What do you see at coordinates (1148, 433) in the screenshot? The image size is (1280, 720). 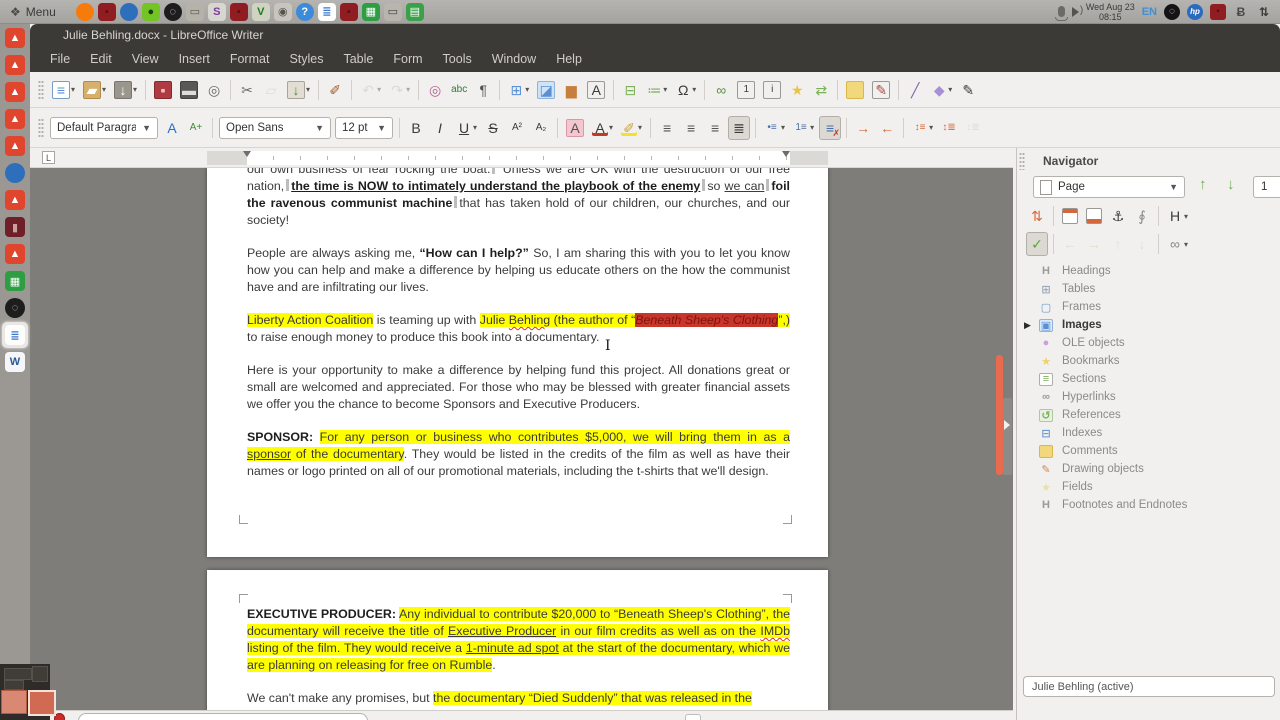 I see `nav-tree-indexes: ⊟ Indexes` at bounding box center [1148, 433].